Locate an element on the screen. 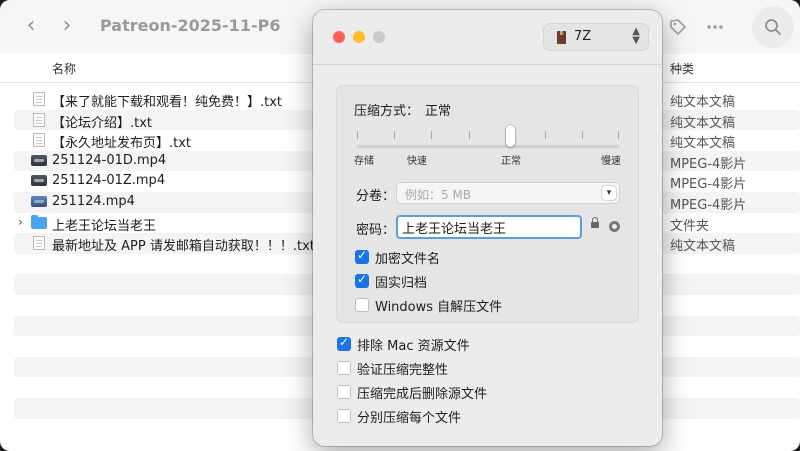 Image resolution: width=800 pixels, height=451 pixels. chevron-right-icon: › is located at coordinates (67, 25).